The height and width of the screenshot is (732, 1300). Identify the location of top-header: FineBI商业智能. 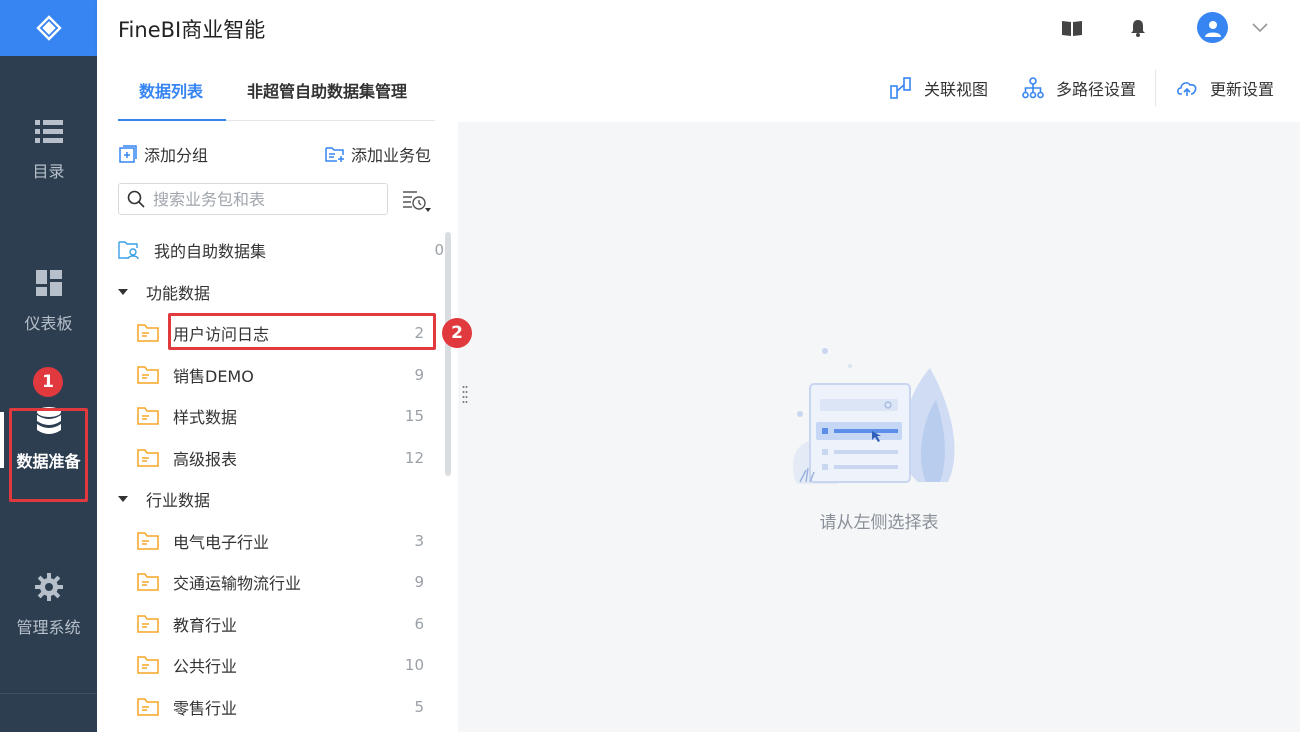
(698, 28).